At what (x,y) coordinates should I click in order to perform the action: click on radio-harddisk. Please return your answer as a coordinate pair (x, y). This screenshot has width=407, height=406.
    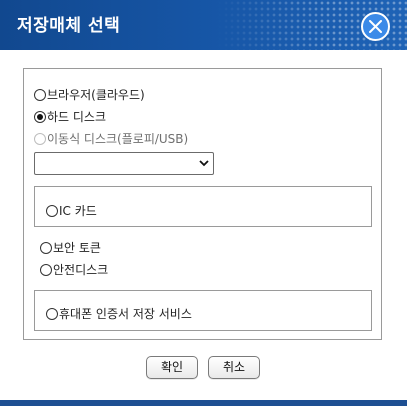
    Looking at the image, I should click on (40, 116).